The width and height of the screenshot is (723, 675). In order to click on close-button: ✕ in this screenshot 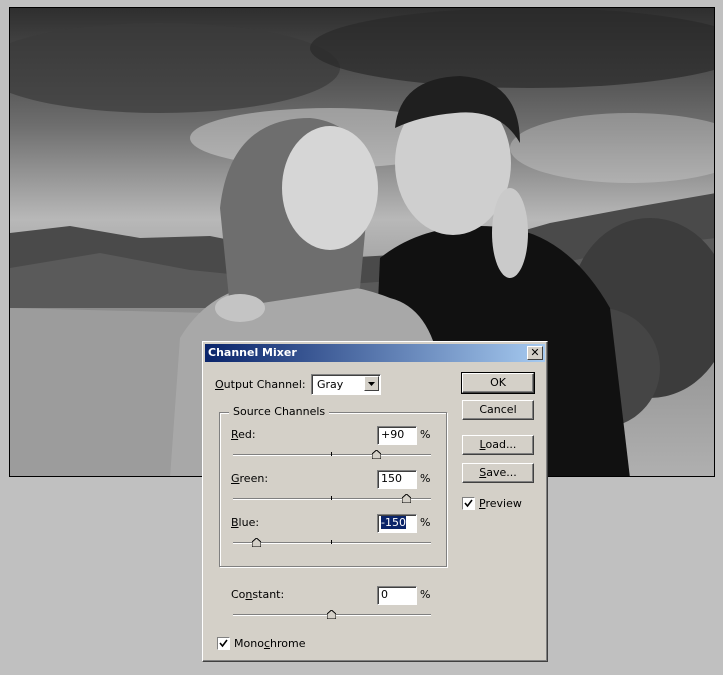, I will do `click(535, 353)`.